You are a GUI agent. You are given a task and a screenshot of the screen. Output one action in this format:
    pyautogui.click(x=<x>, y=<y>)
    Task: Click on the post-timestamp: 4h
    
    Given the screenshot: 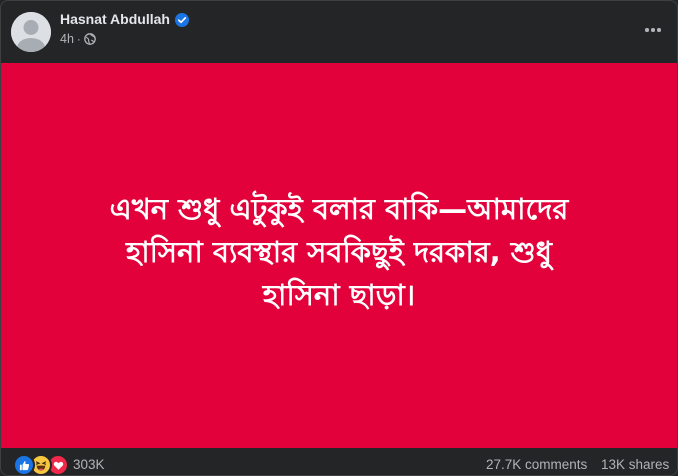 What is the action you would take?
    pyautogui.click(x=67, y=39)
    